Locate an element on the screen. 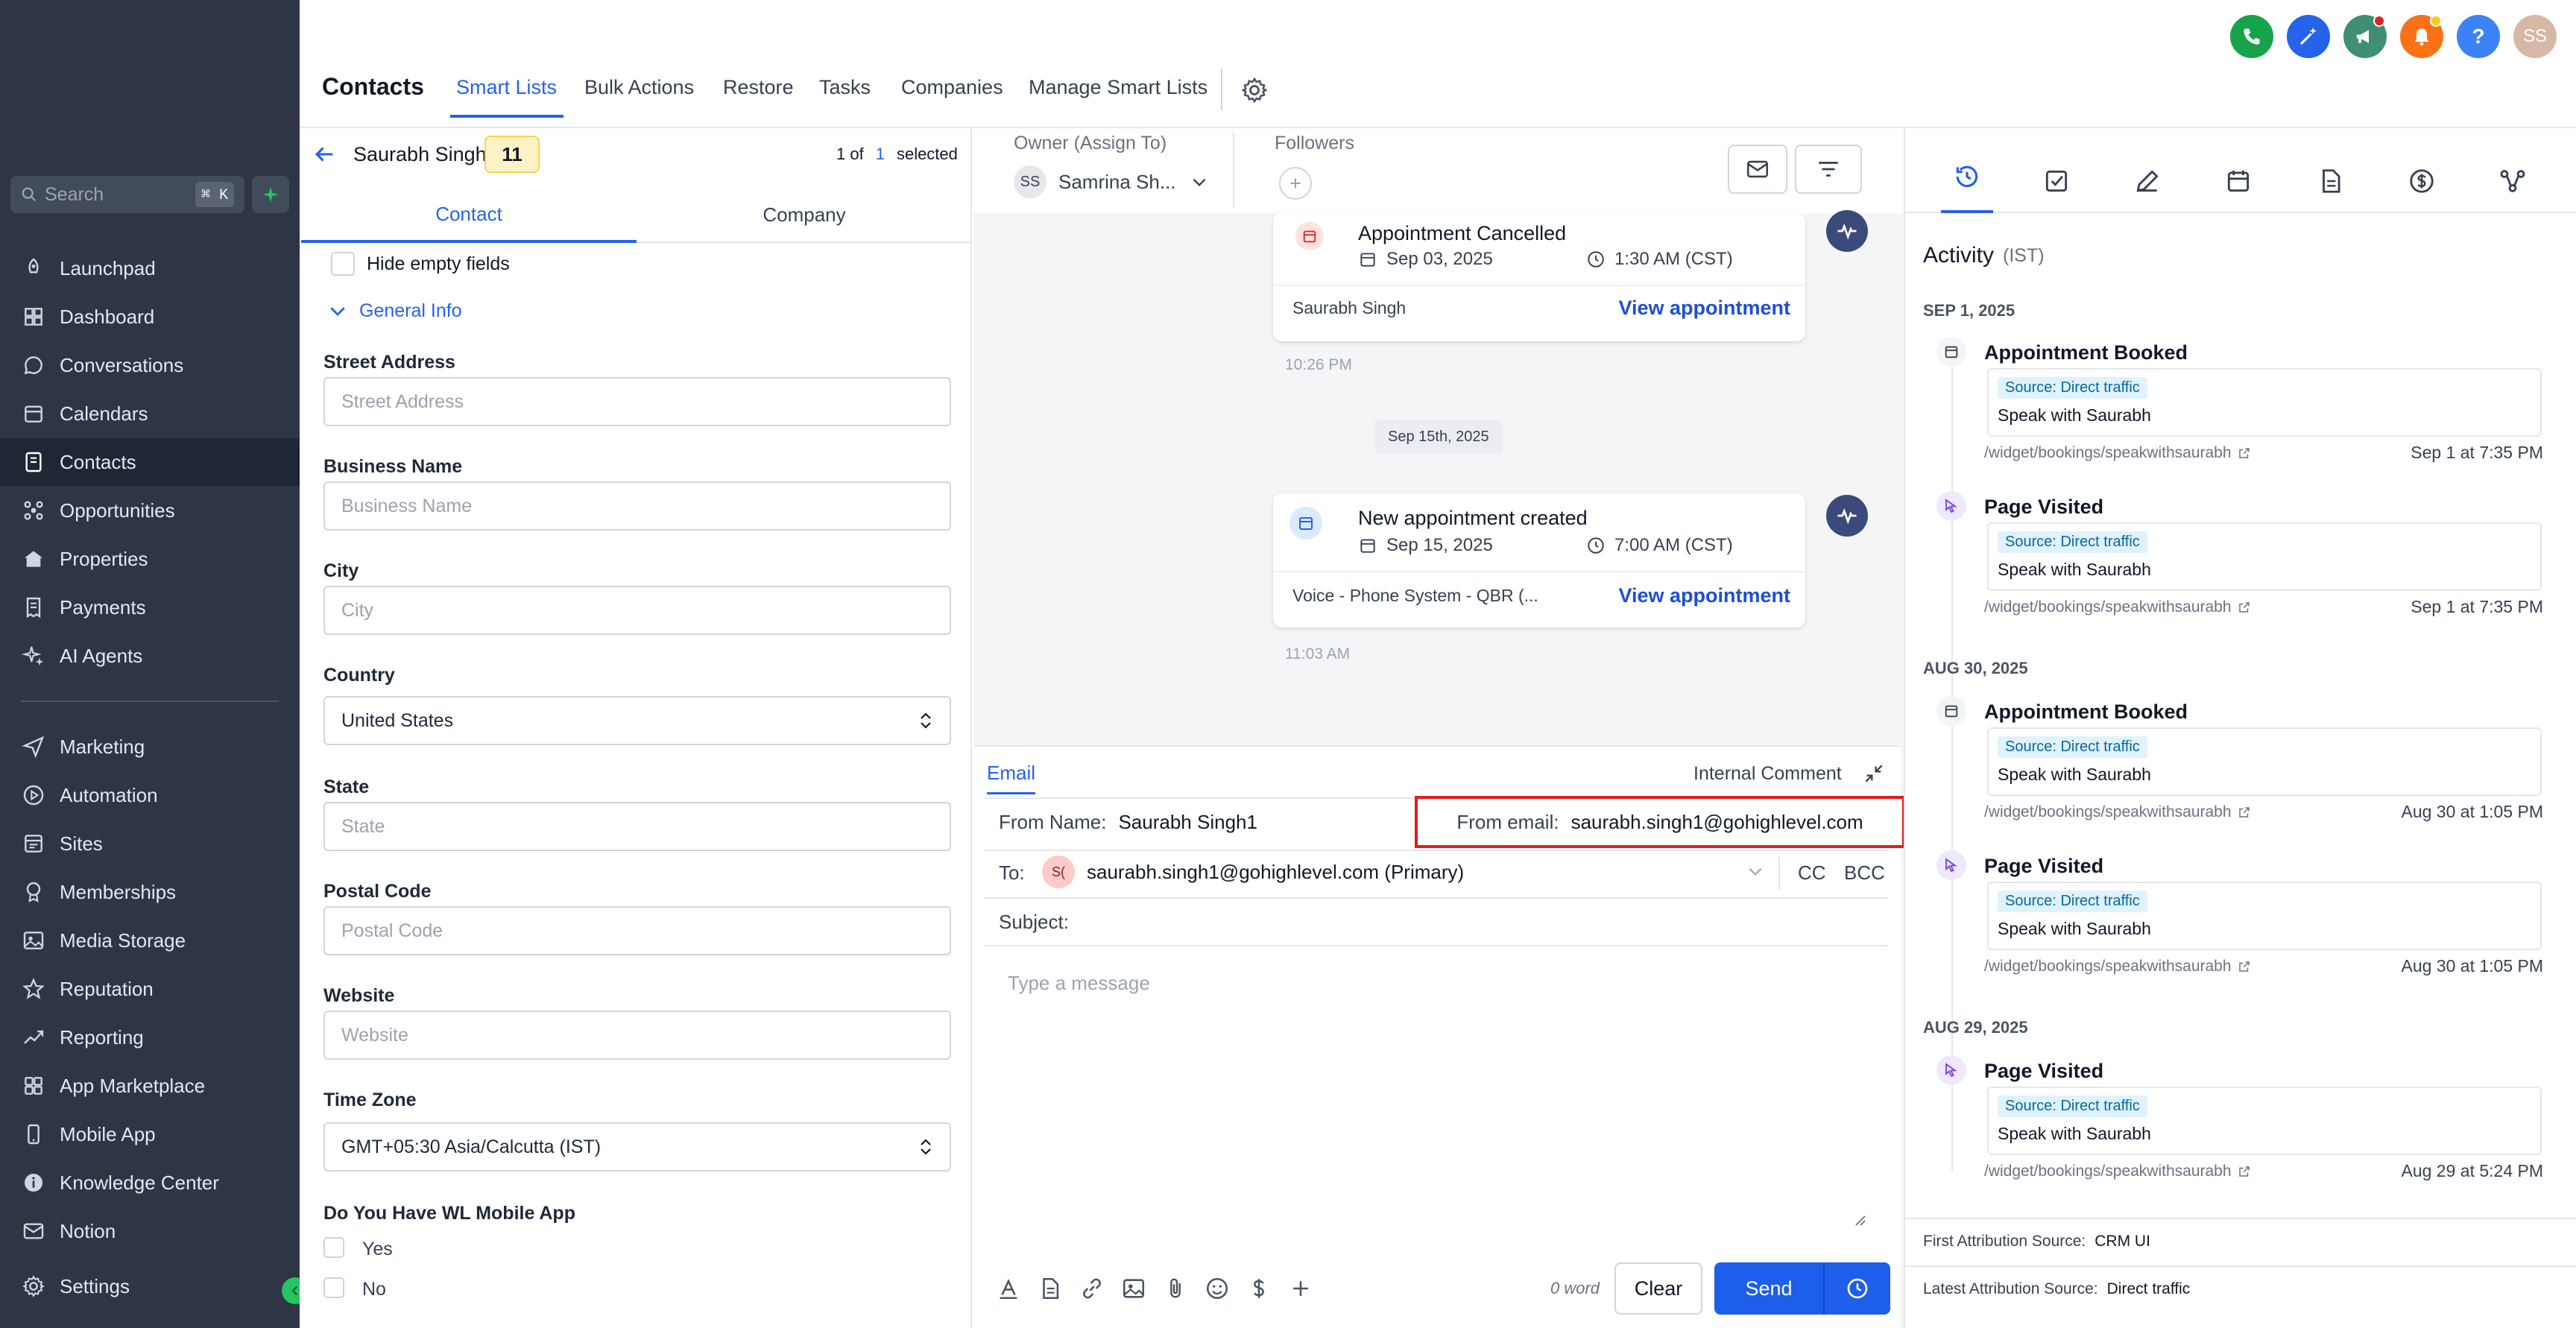 This screenshot has height=1328, width=2576. tab-activity is located at coordinates (1967, 188).